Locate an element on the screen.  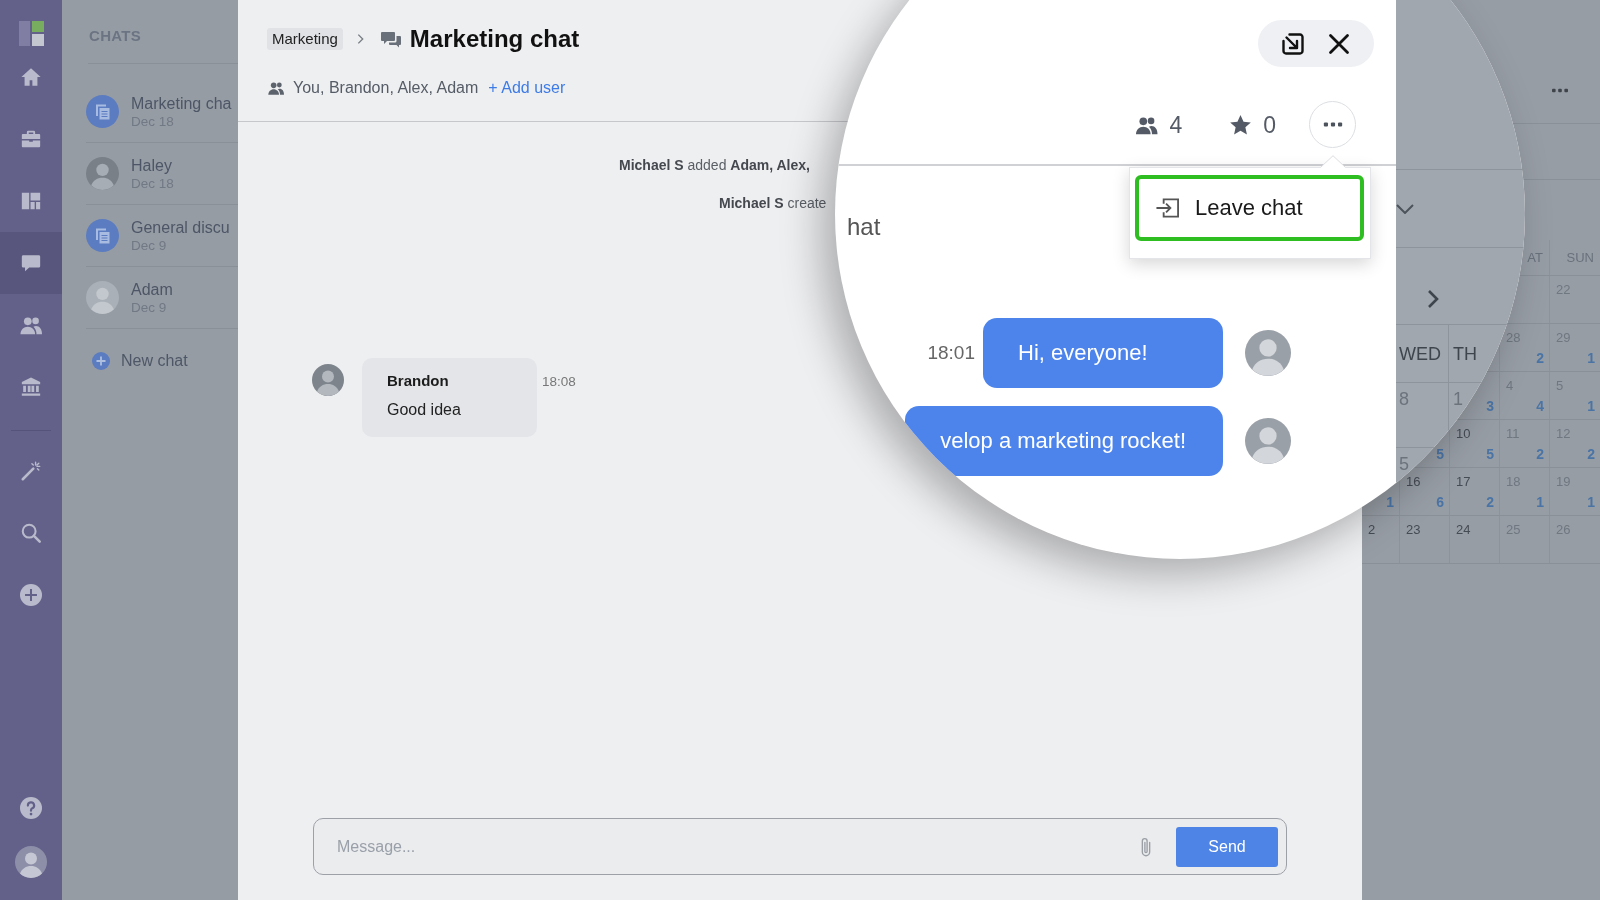
star-button: 0 is located at coordinates (1252, 124).